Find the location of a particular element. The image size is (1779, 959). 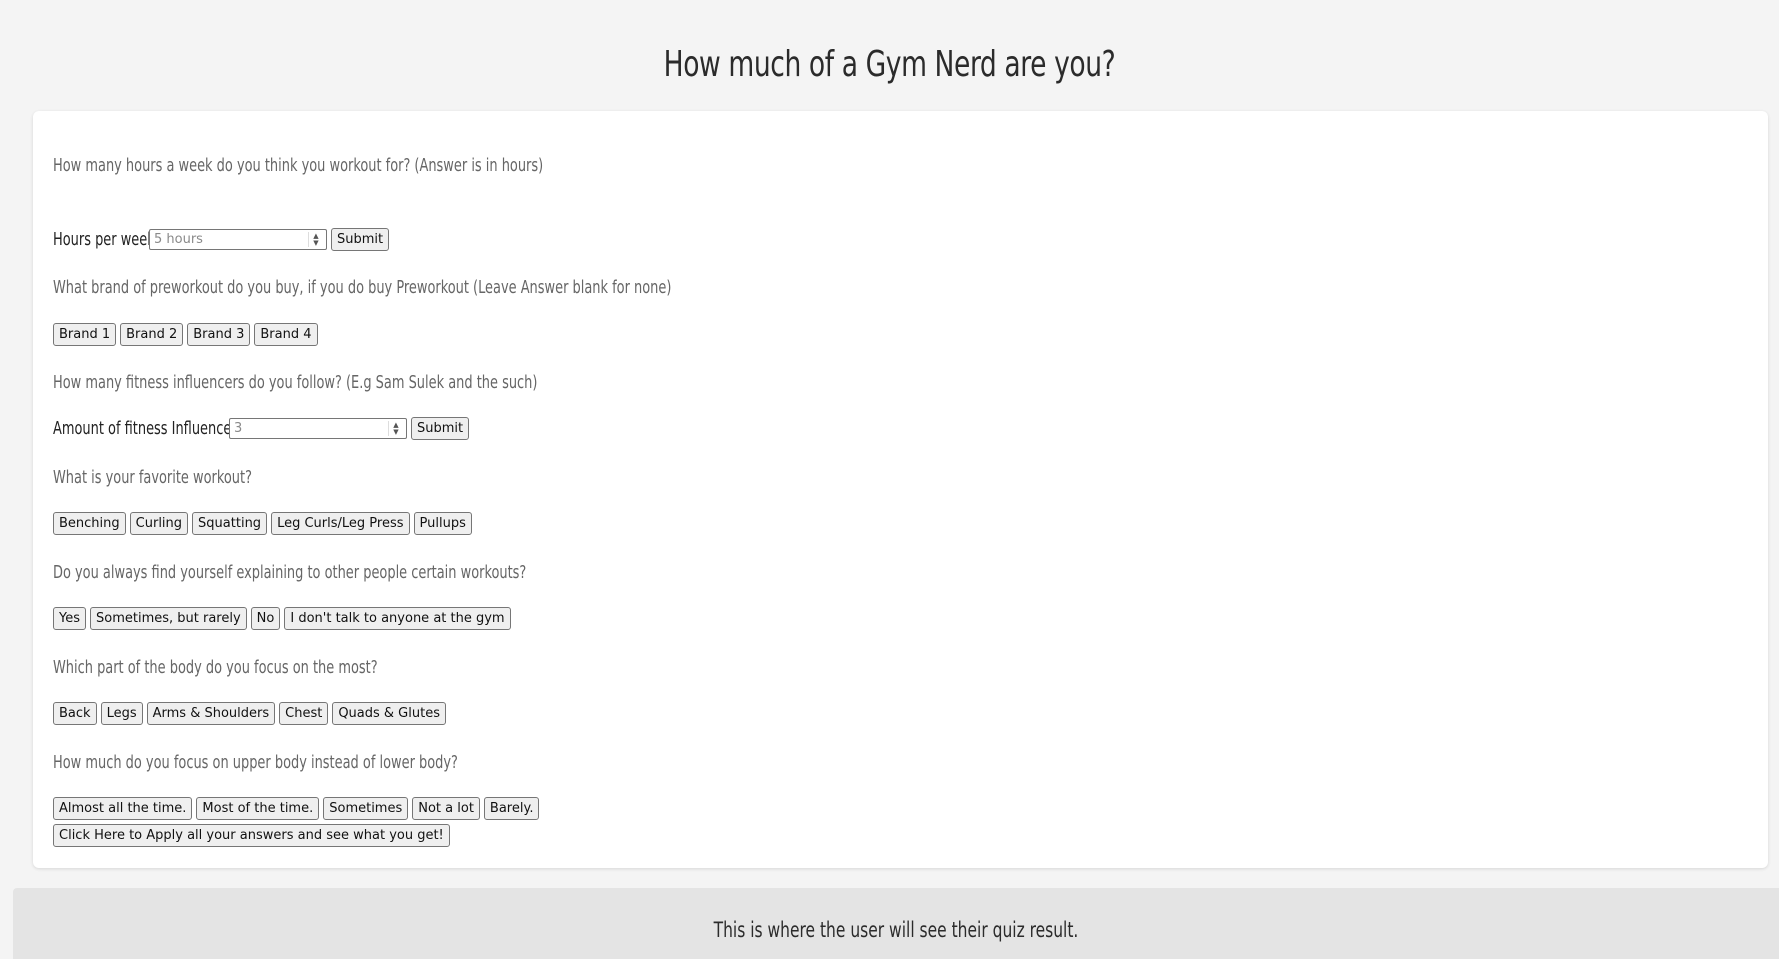

option-no: No is located at coordinates (265, 618).